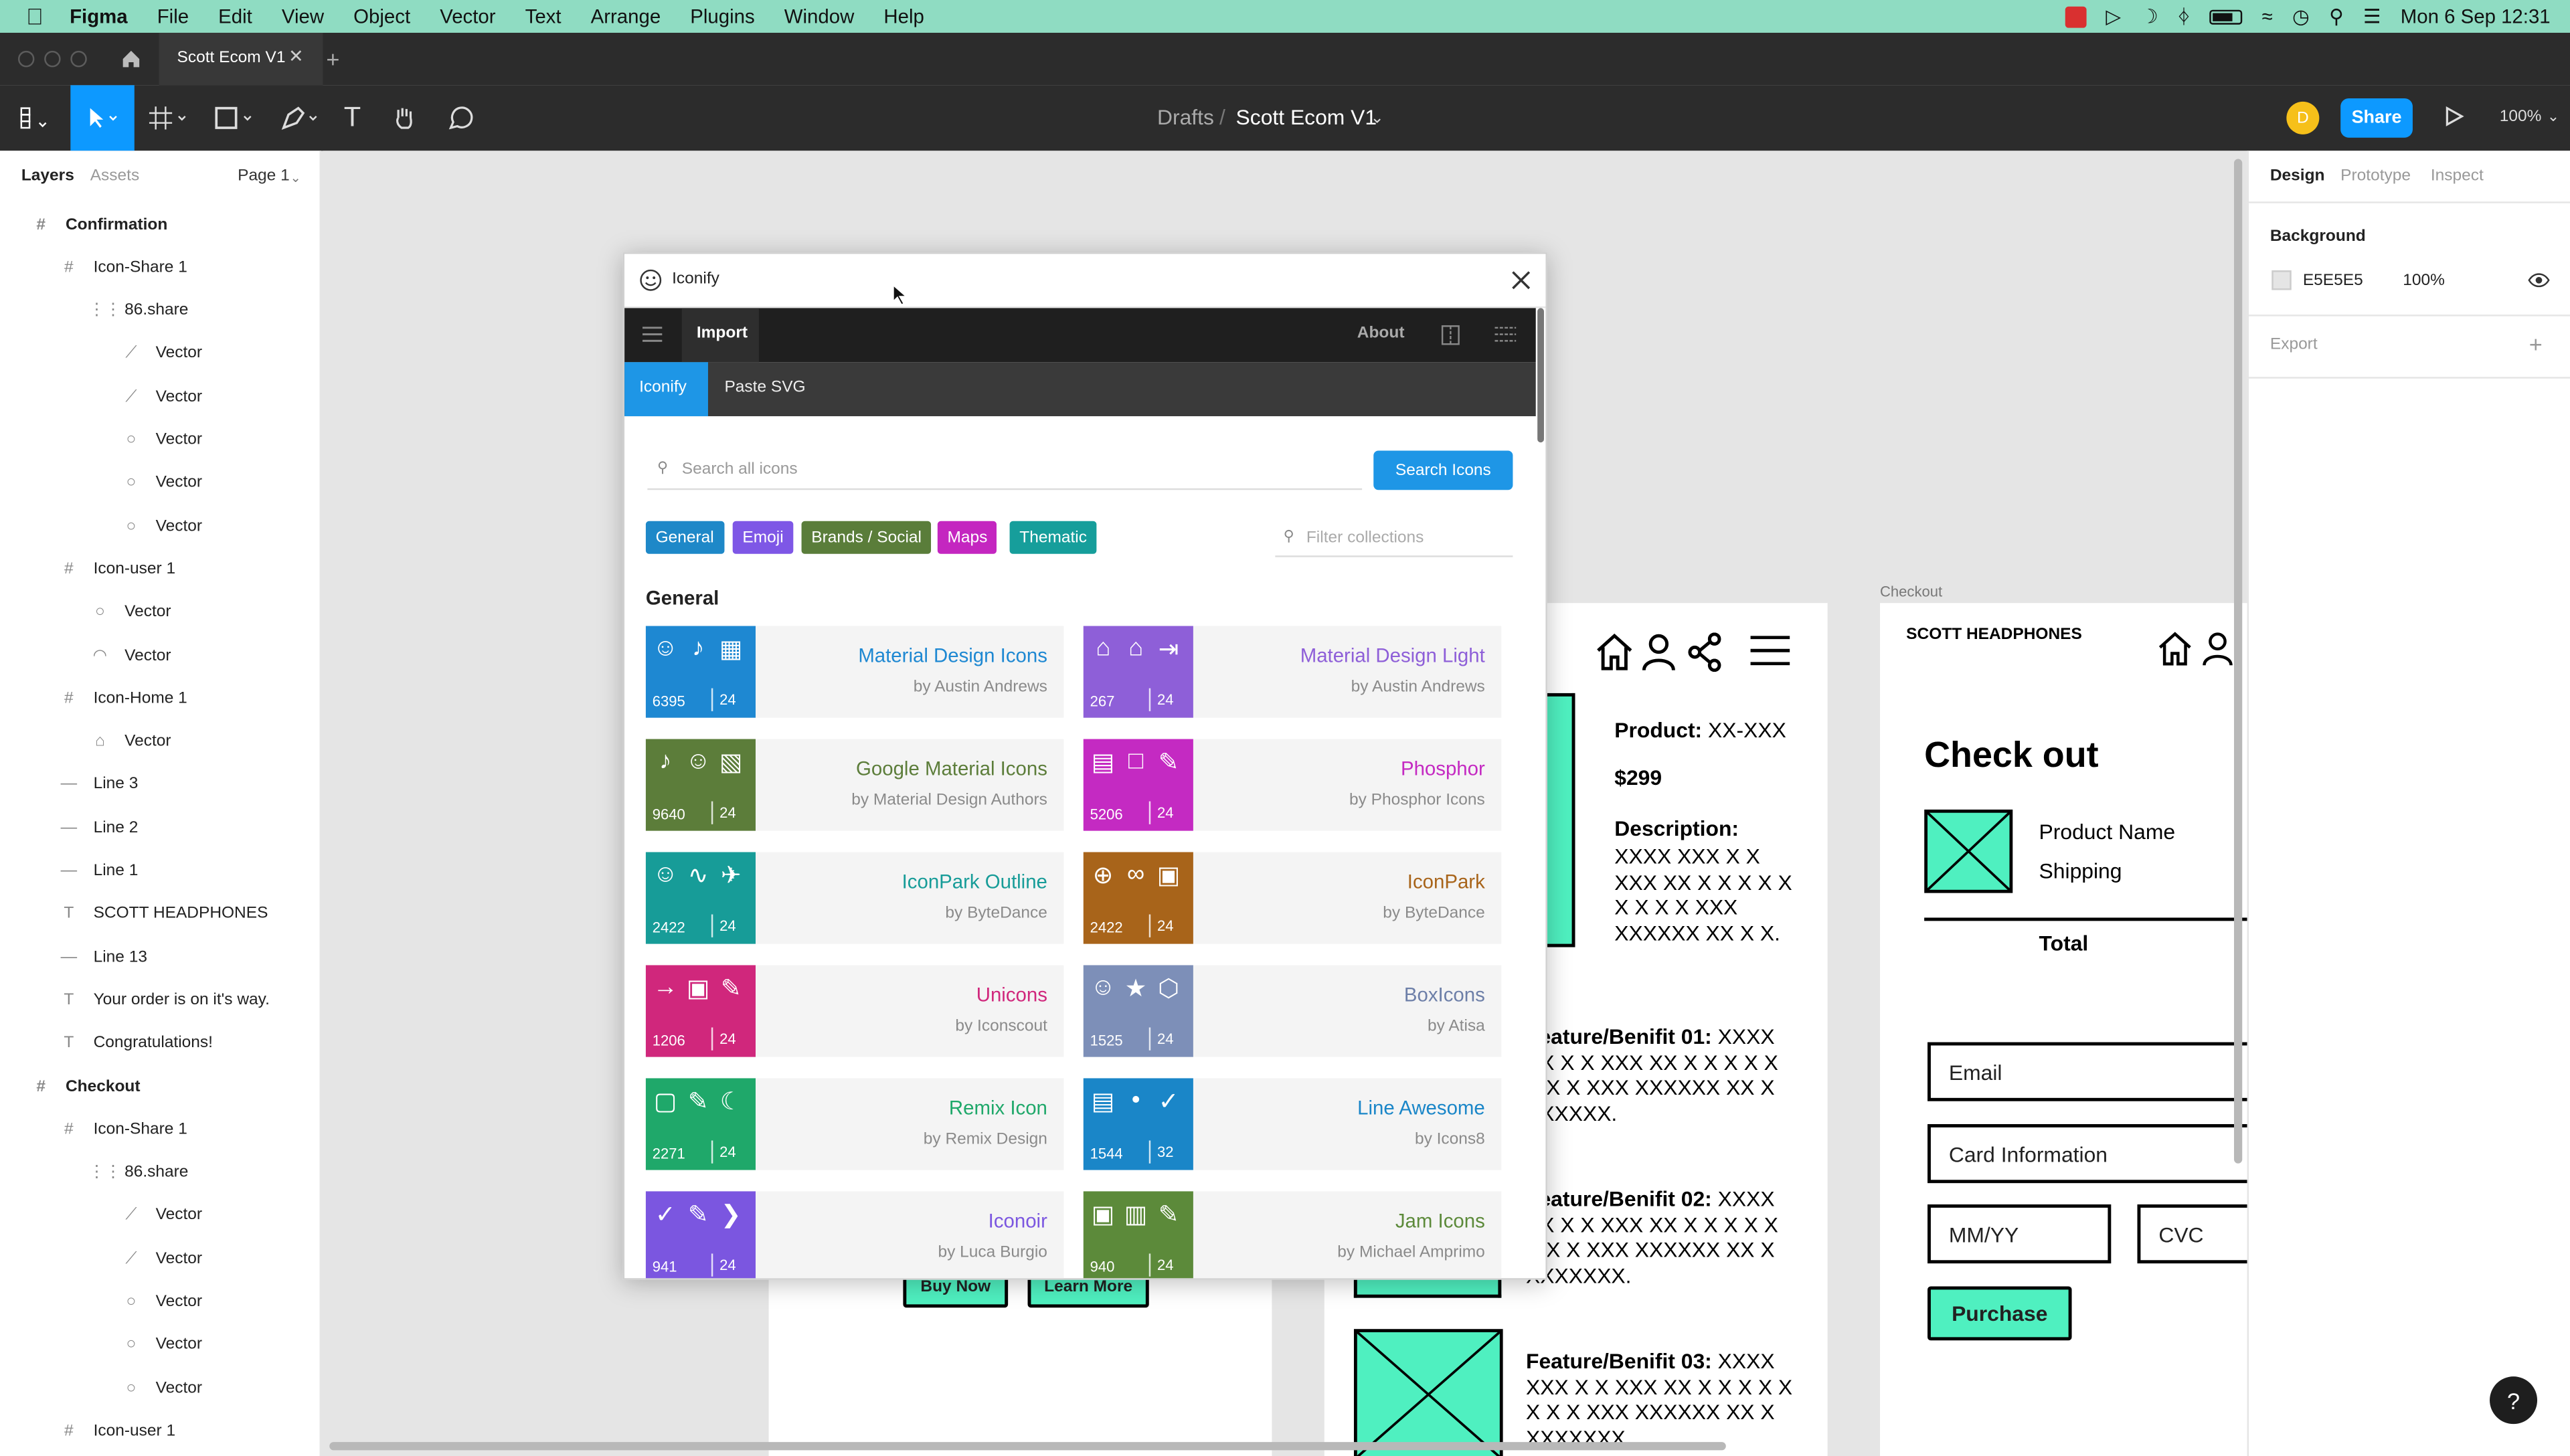 Image resolution: width=2570 pixels, height=1456 pixels. Describe the element at coordinates (48, 176) in the screenshot. I see `tab-layers: Layers` at that location.